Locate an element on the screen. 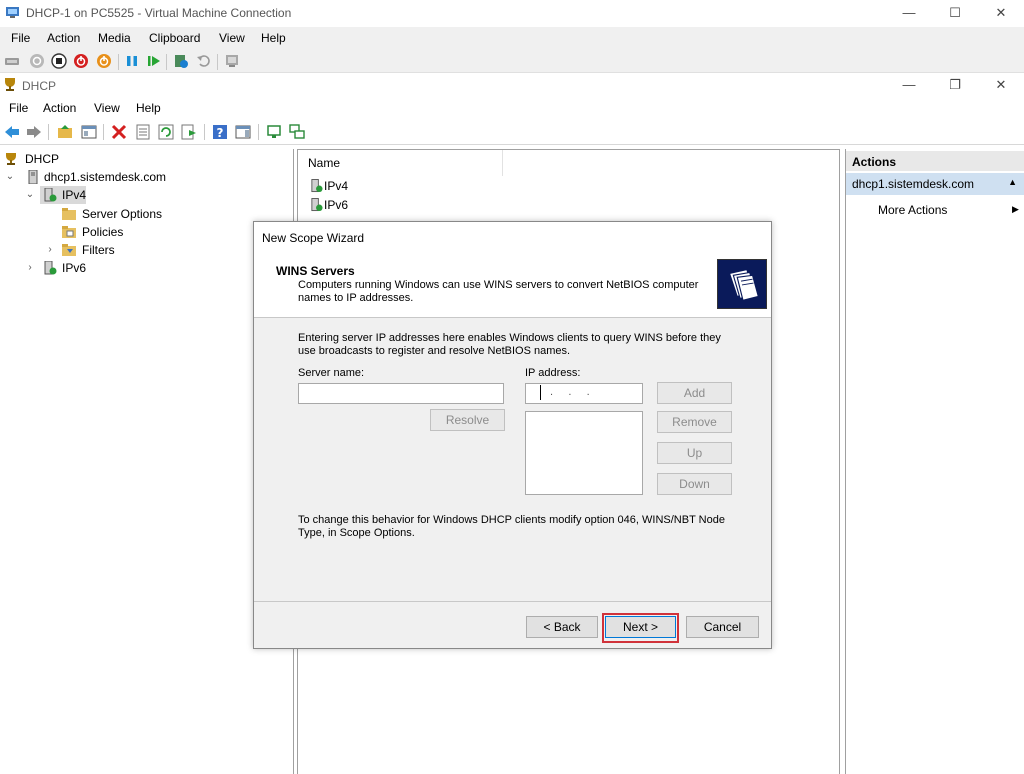 The height and width of the screenshot is (774, 1024). tree-item-policies: Policies is located at coordinates (92, 232).